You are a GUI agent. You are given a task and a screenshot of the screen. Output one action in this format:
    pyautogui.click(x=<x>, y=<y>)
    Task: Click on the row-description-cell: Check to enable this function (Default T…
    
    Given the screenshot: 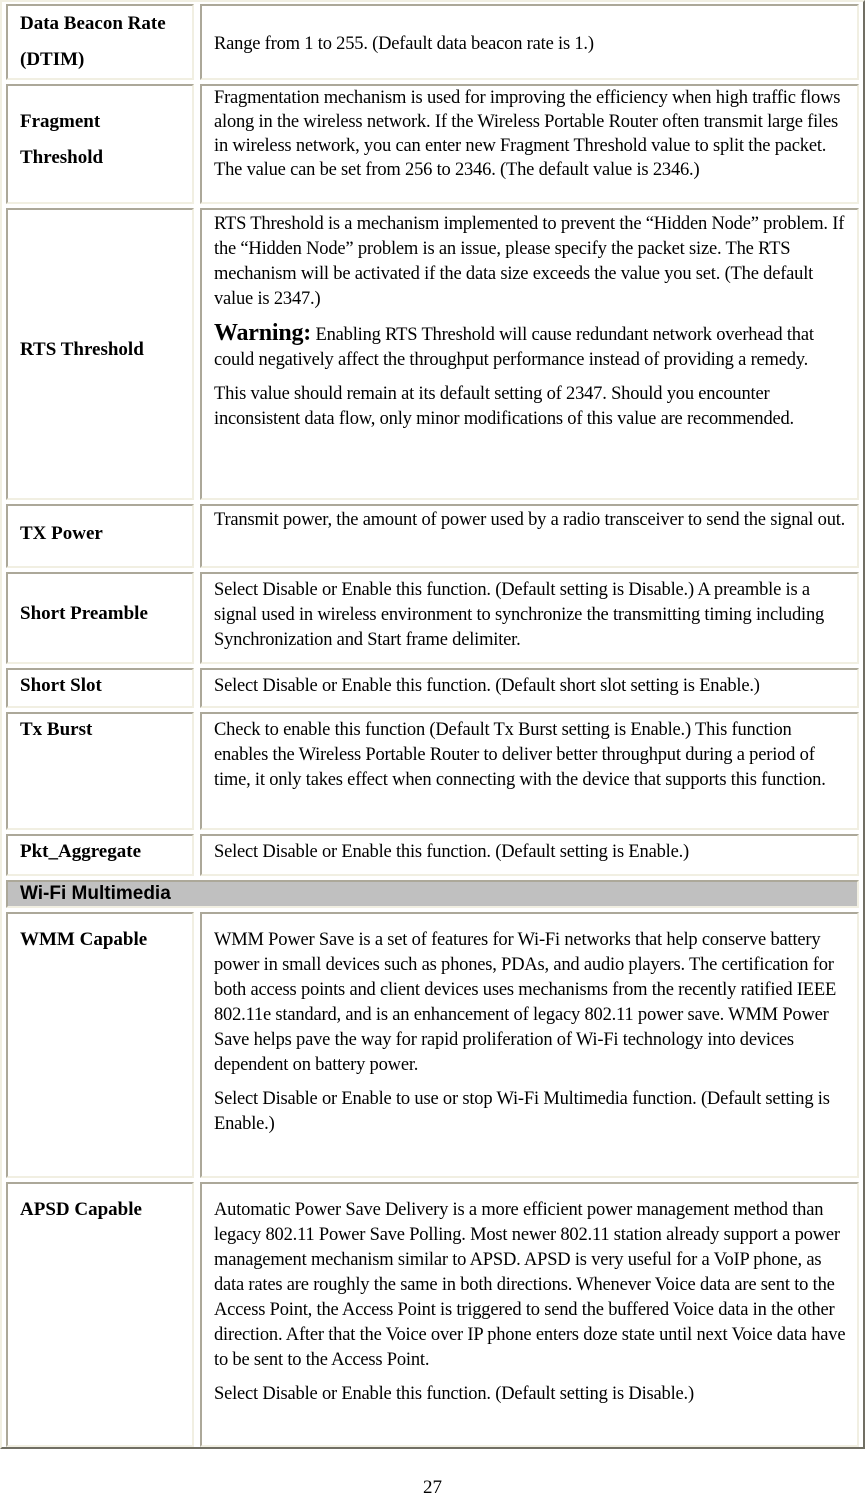 What is the action you would take?
    pyautogui.click(x=529, y=771)
    